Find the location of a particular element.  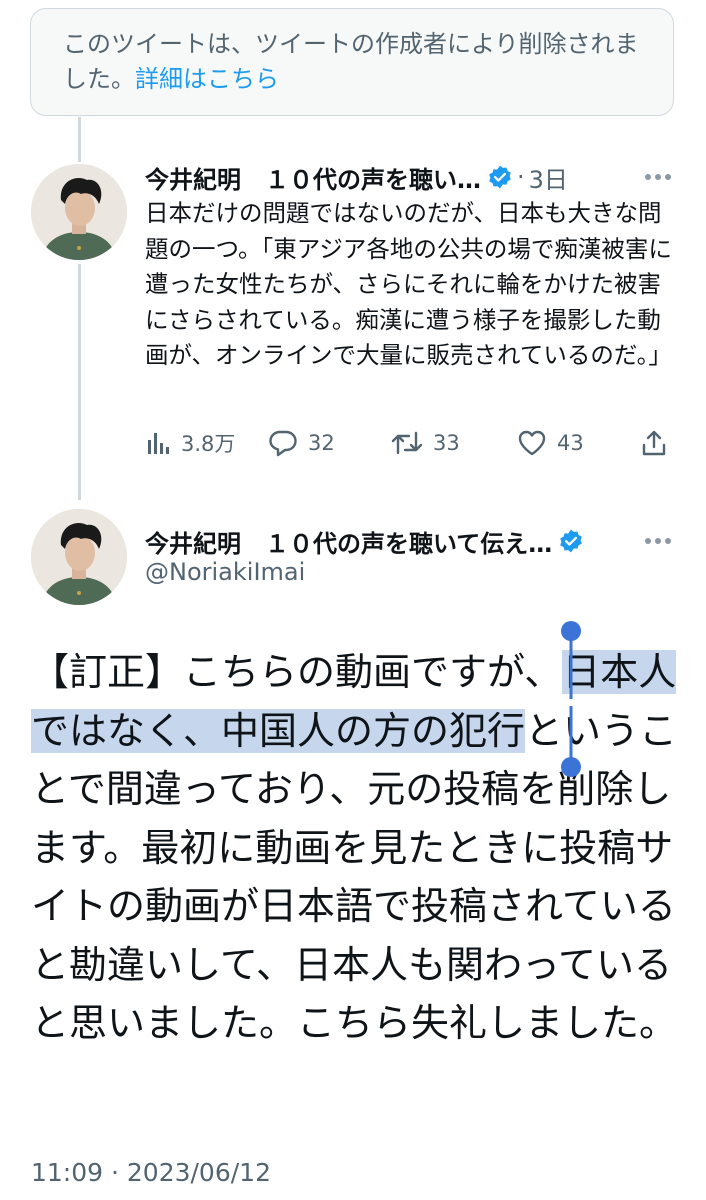

views-count: 3.8万 is located at coordinates (208, 444).